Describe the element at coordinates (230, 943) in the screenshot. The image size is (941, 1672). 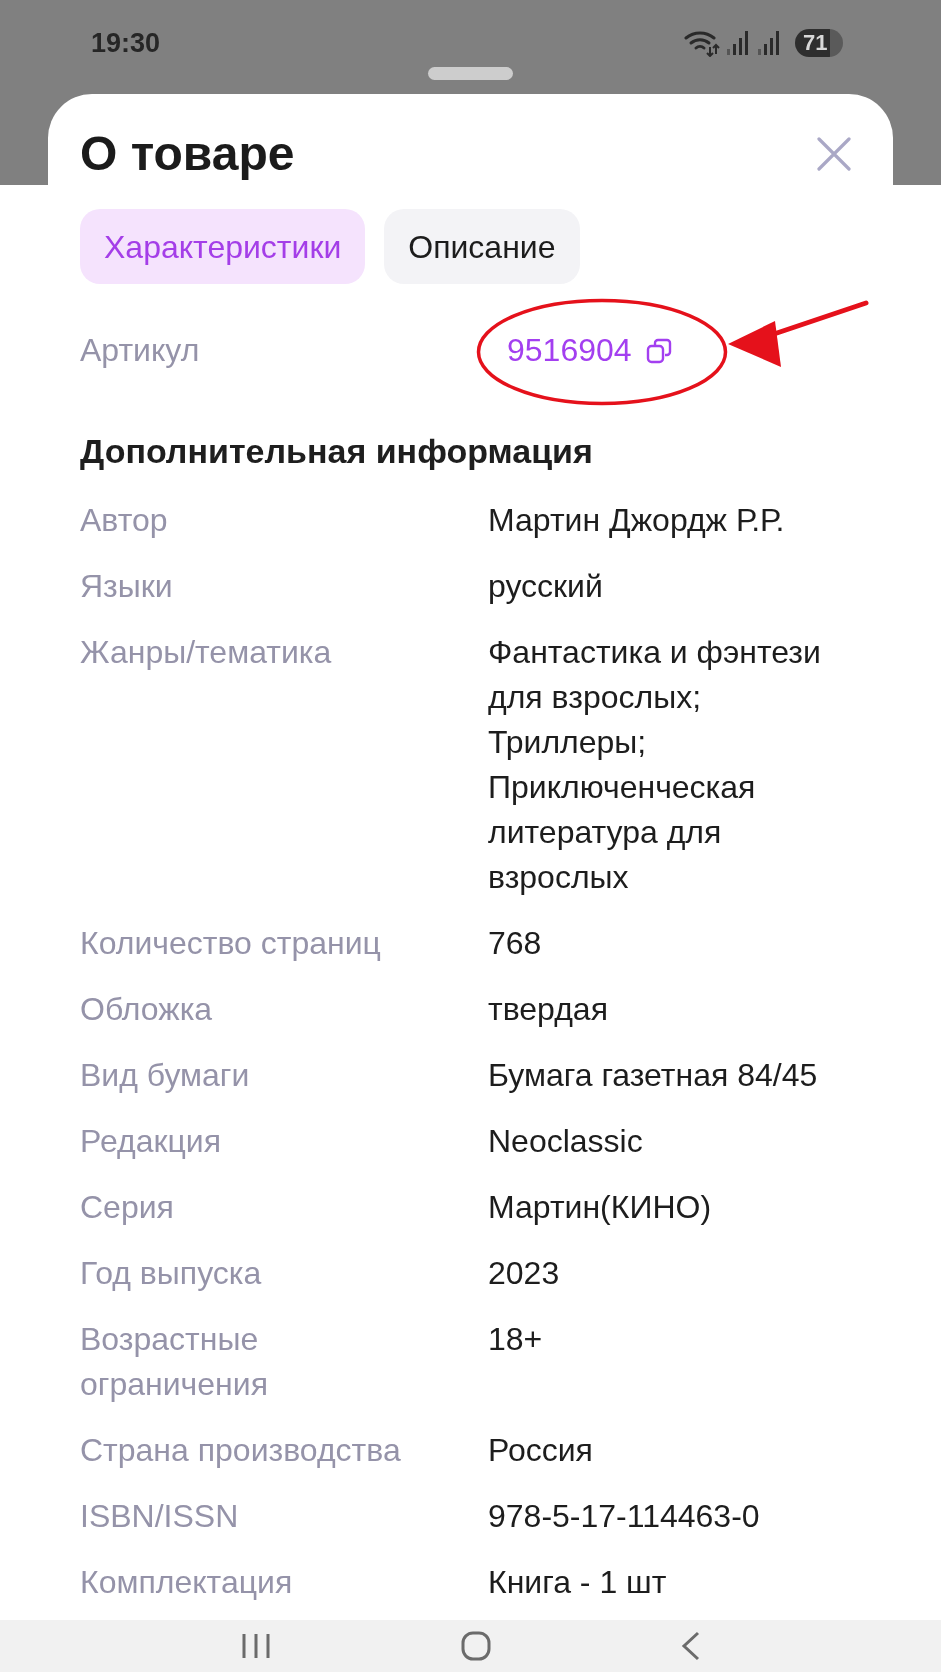
I see `spec-label: Количество страниц` at that location.